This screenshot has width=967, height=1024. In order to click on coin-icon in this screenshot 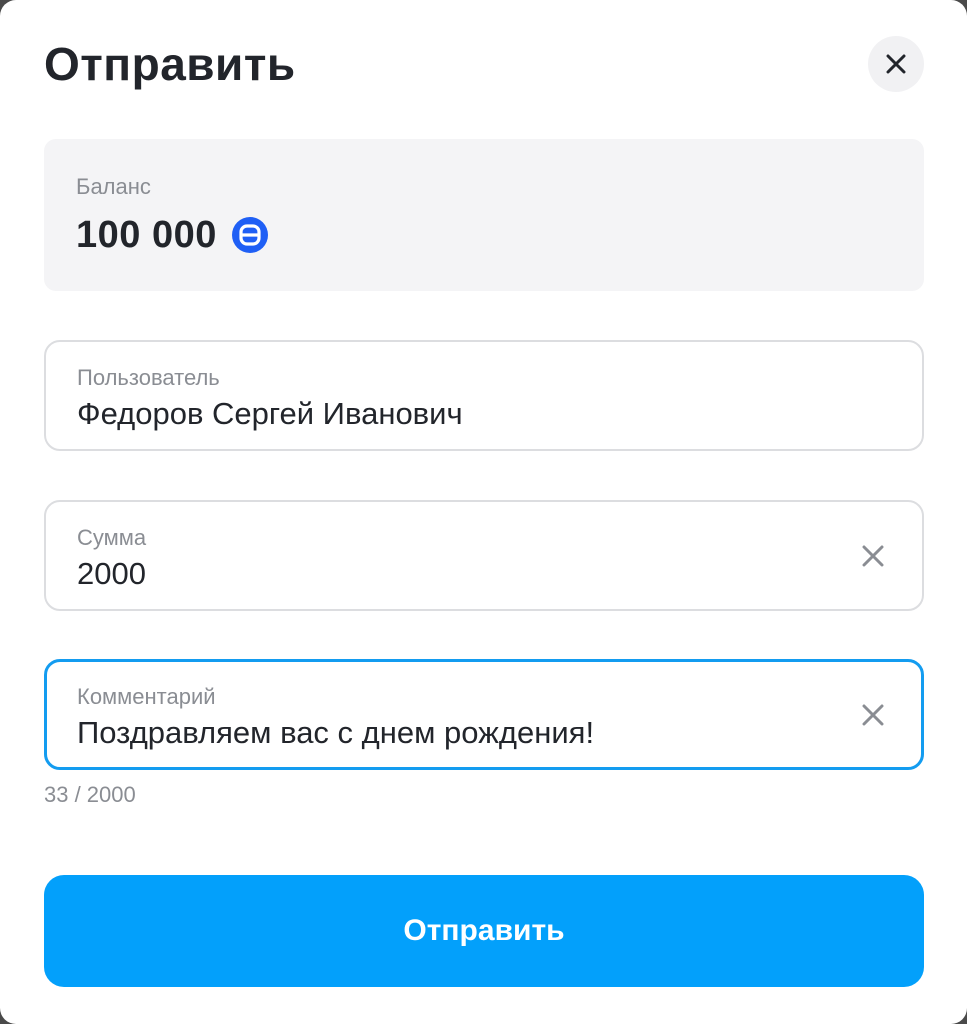, I will do `click(250, 235)`.